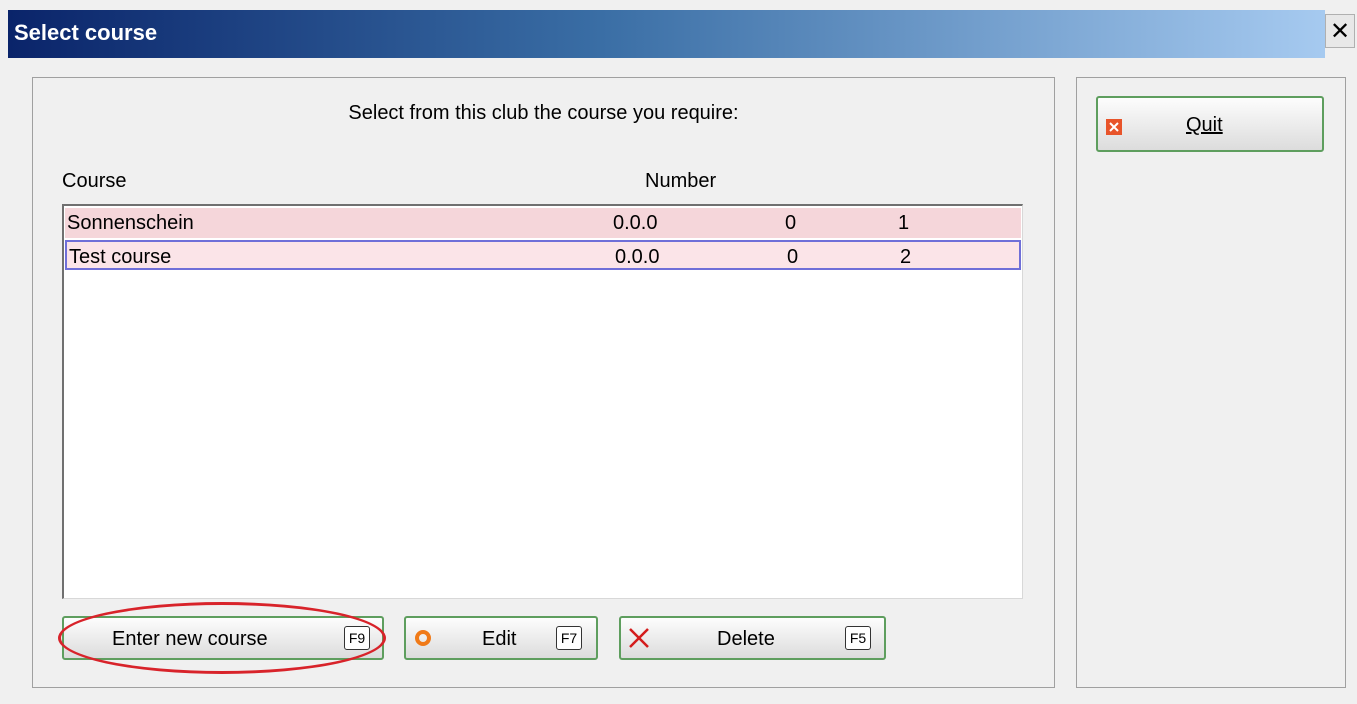 The height and width of the screenshot is (704, 1357). What do you see at coordinates (120, 257) in the screenshot?
I see `course-name: Test course` at bounding box center [120, 257].